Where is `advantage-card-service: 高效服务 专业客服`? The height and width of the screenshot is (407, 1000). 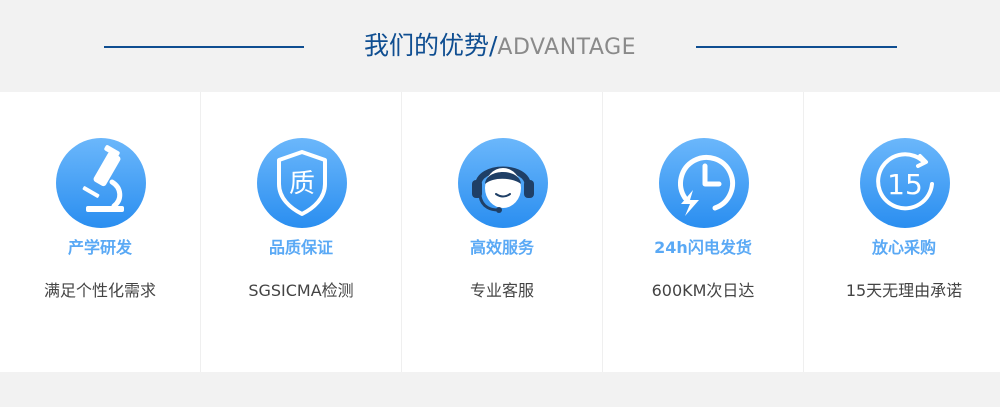 advantage-card-service: 高效服务 专业客服 is located at coordinates (502, 232).